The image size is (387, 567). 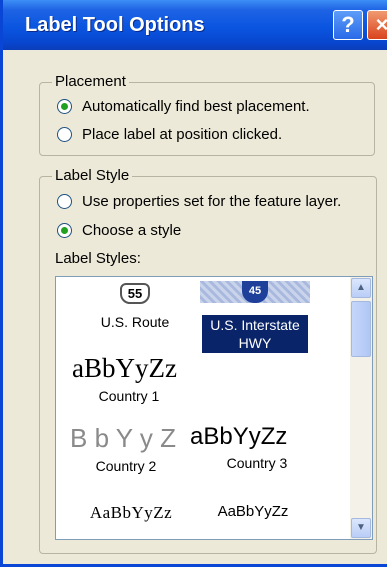 What do you see at coordinates (135, 293) in the screenshot?
I see `route-shield-icon: 55` at bounding box center [135, 293].